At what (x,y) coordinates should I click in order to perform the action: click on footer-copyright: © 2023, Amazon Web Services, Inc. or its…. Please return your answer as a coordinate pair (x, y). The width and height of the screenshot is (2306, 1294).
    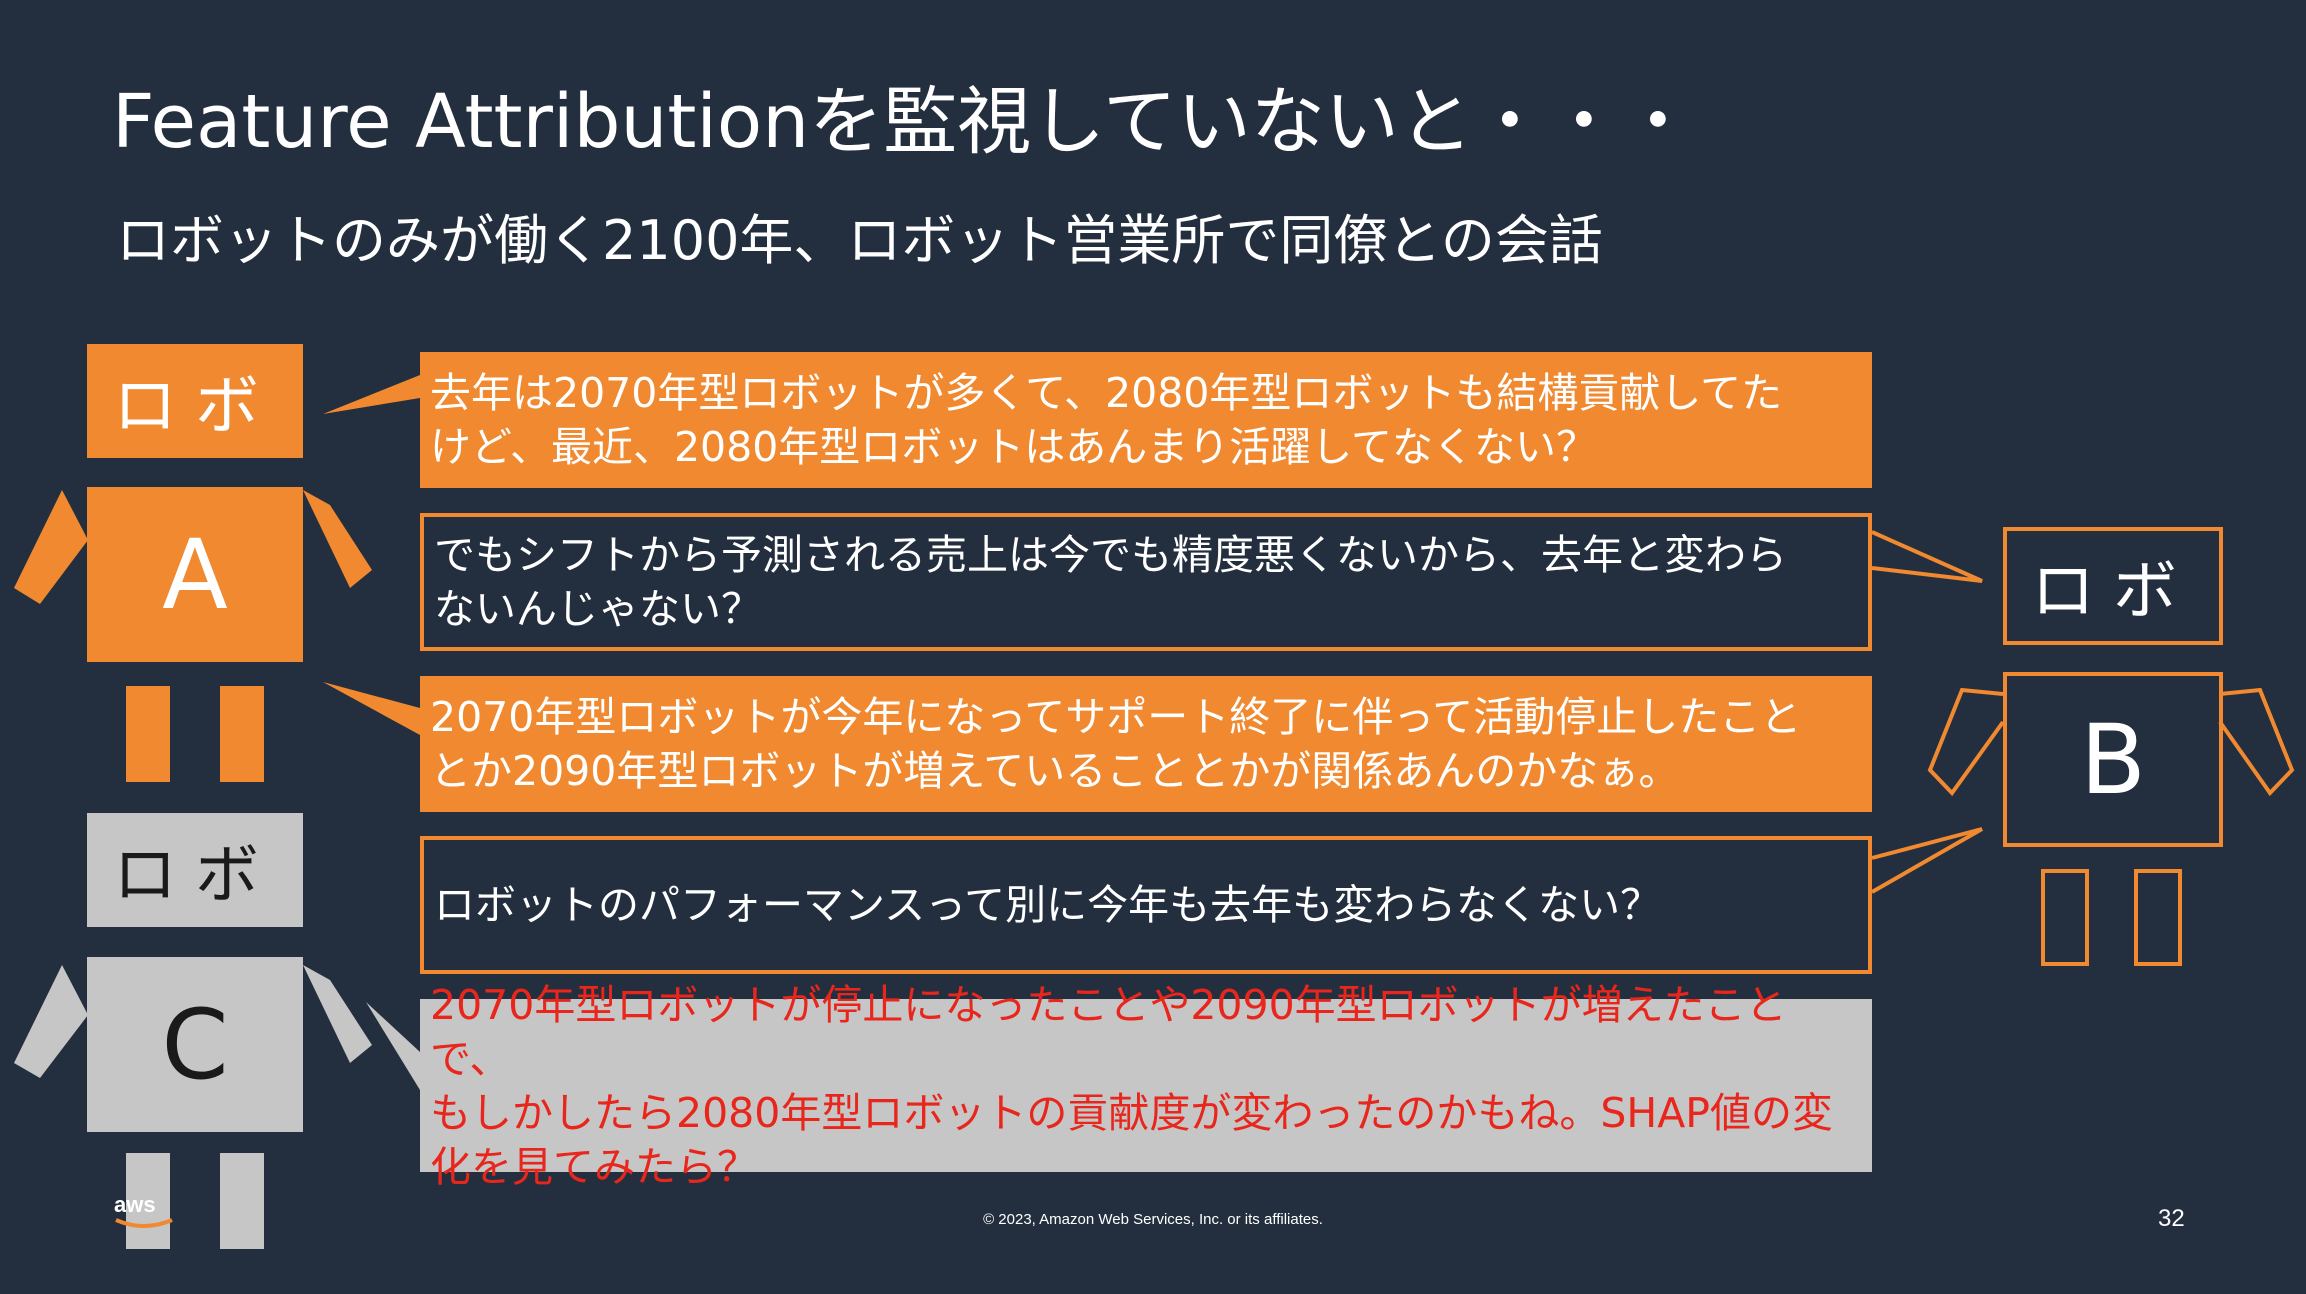
    Looking at the image, I should click on (1153, 1219).